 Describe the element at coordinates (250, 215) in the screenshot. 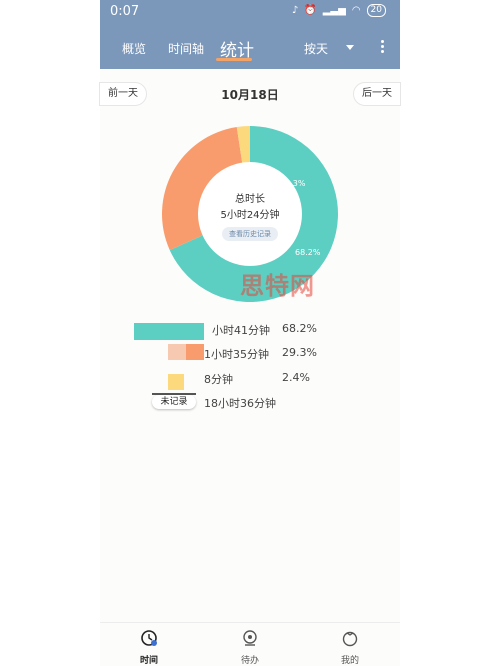

I see `total-duration-value: 5小时24分钟` at that location.